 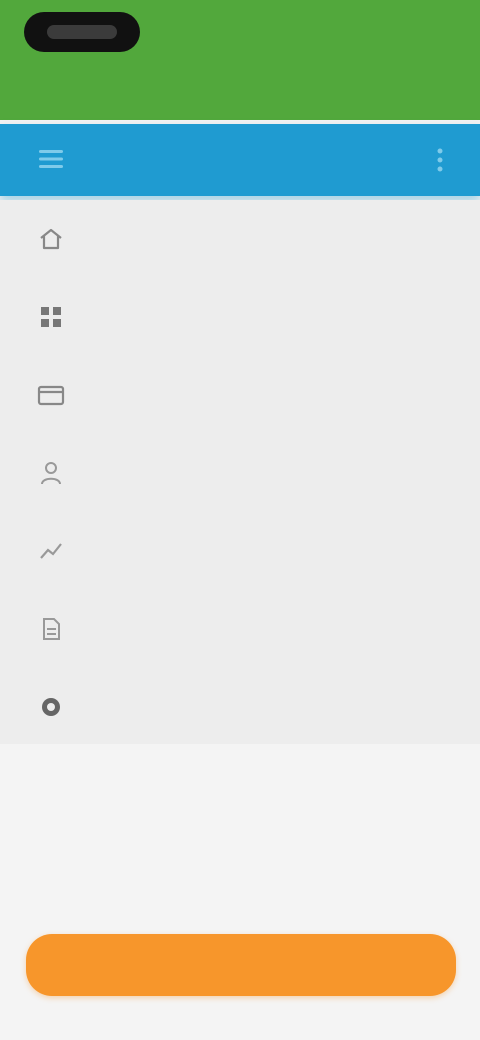 What do you see at coordinates (51, 707) in the screenshot?
I see `settings-icon` at bounding box center [51, 707].